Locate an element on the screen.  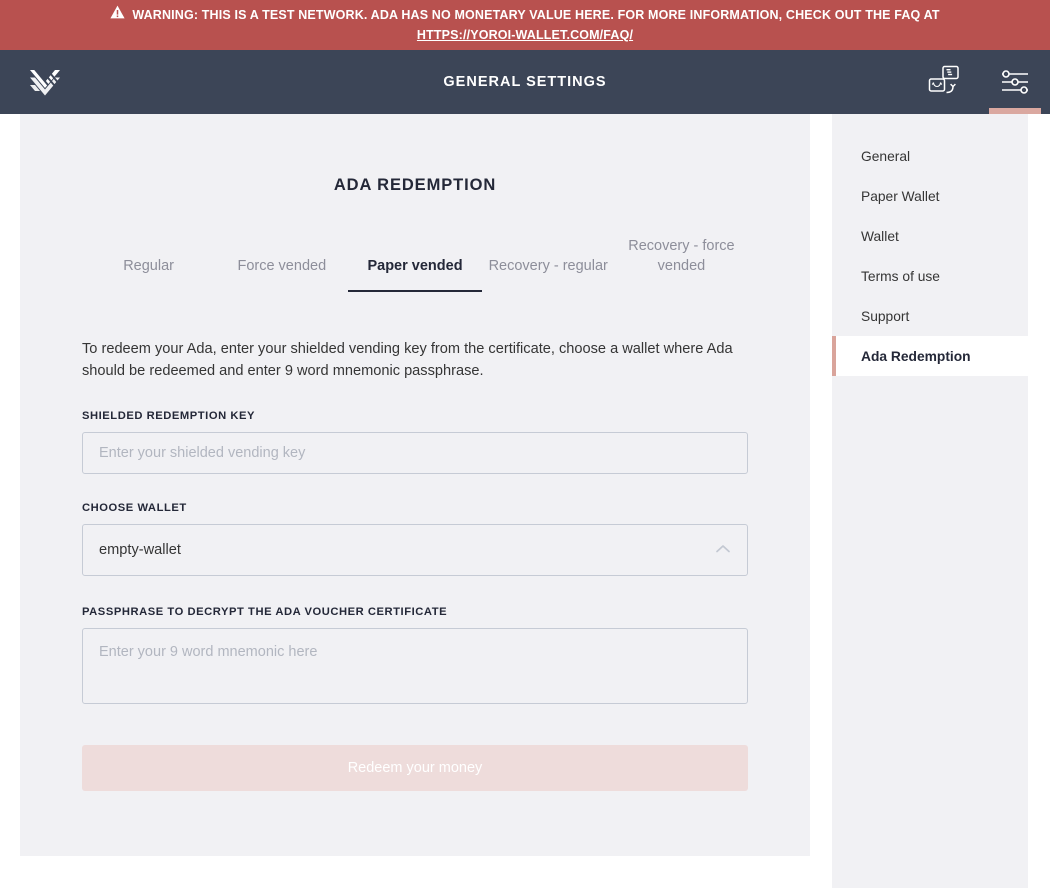
sidebar-item-ada-redemption: Ada Redemption is located at coordinates (930, 356).